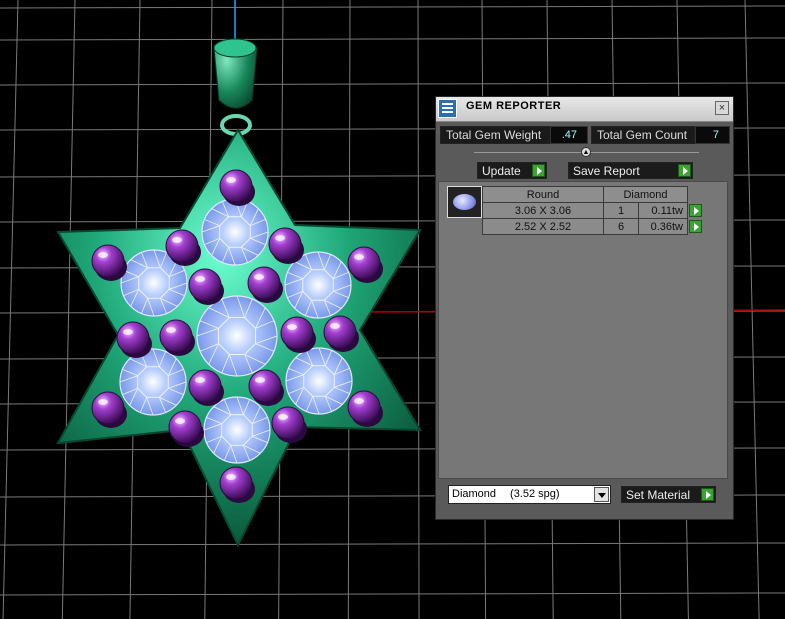 The image size is (785, 619). I want to click on save-report-button: Save Report, so click(630, 170).